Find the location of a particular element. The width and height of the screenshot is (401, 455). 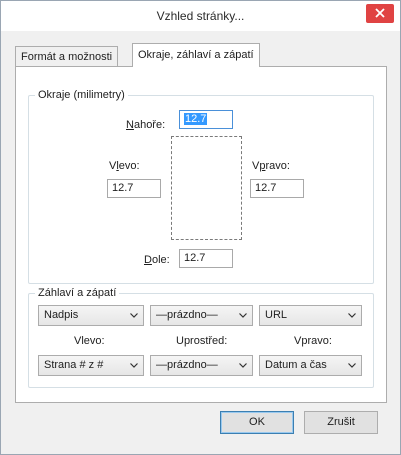

footer-center-select: —prázdno— is located at coordinates (201, 365).